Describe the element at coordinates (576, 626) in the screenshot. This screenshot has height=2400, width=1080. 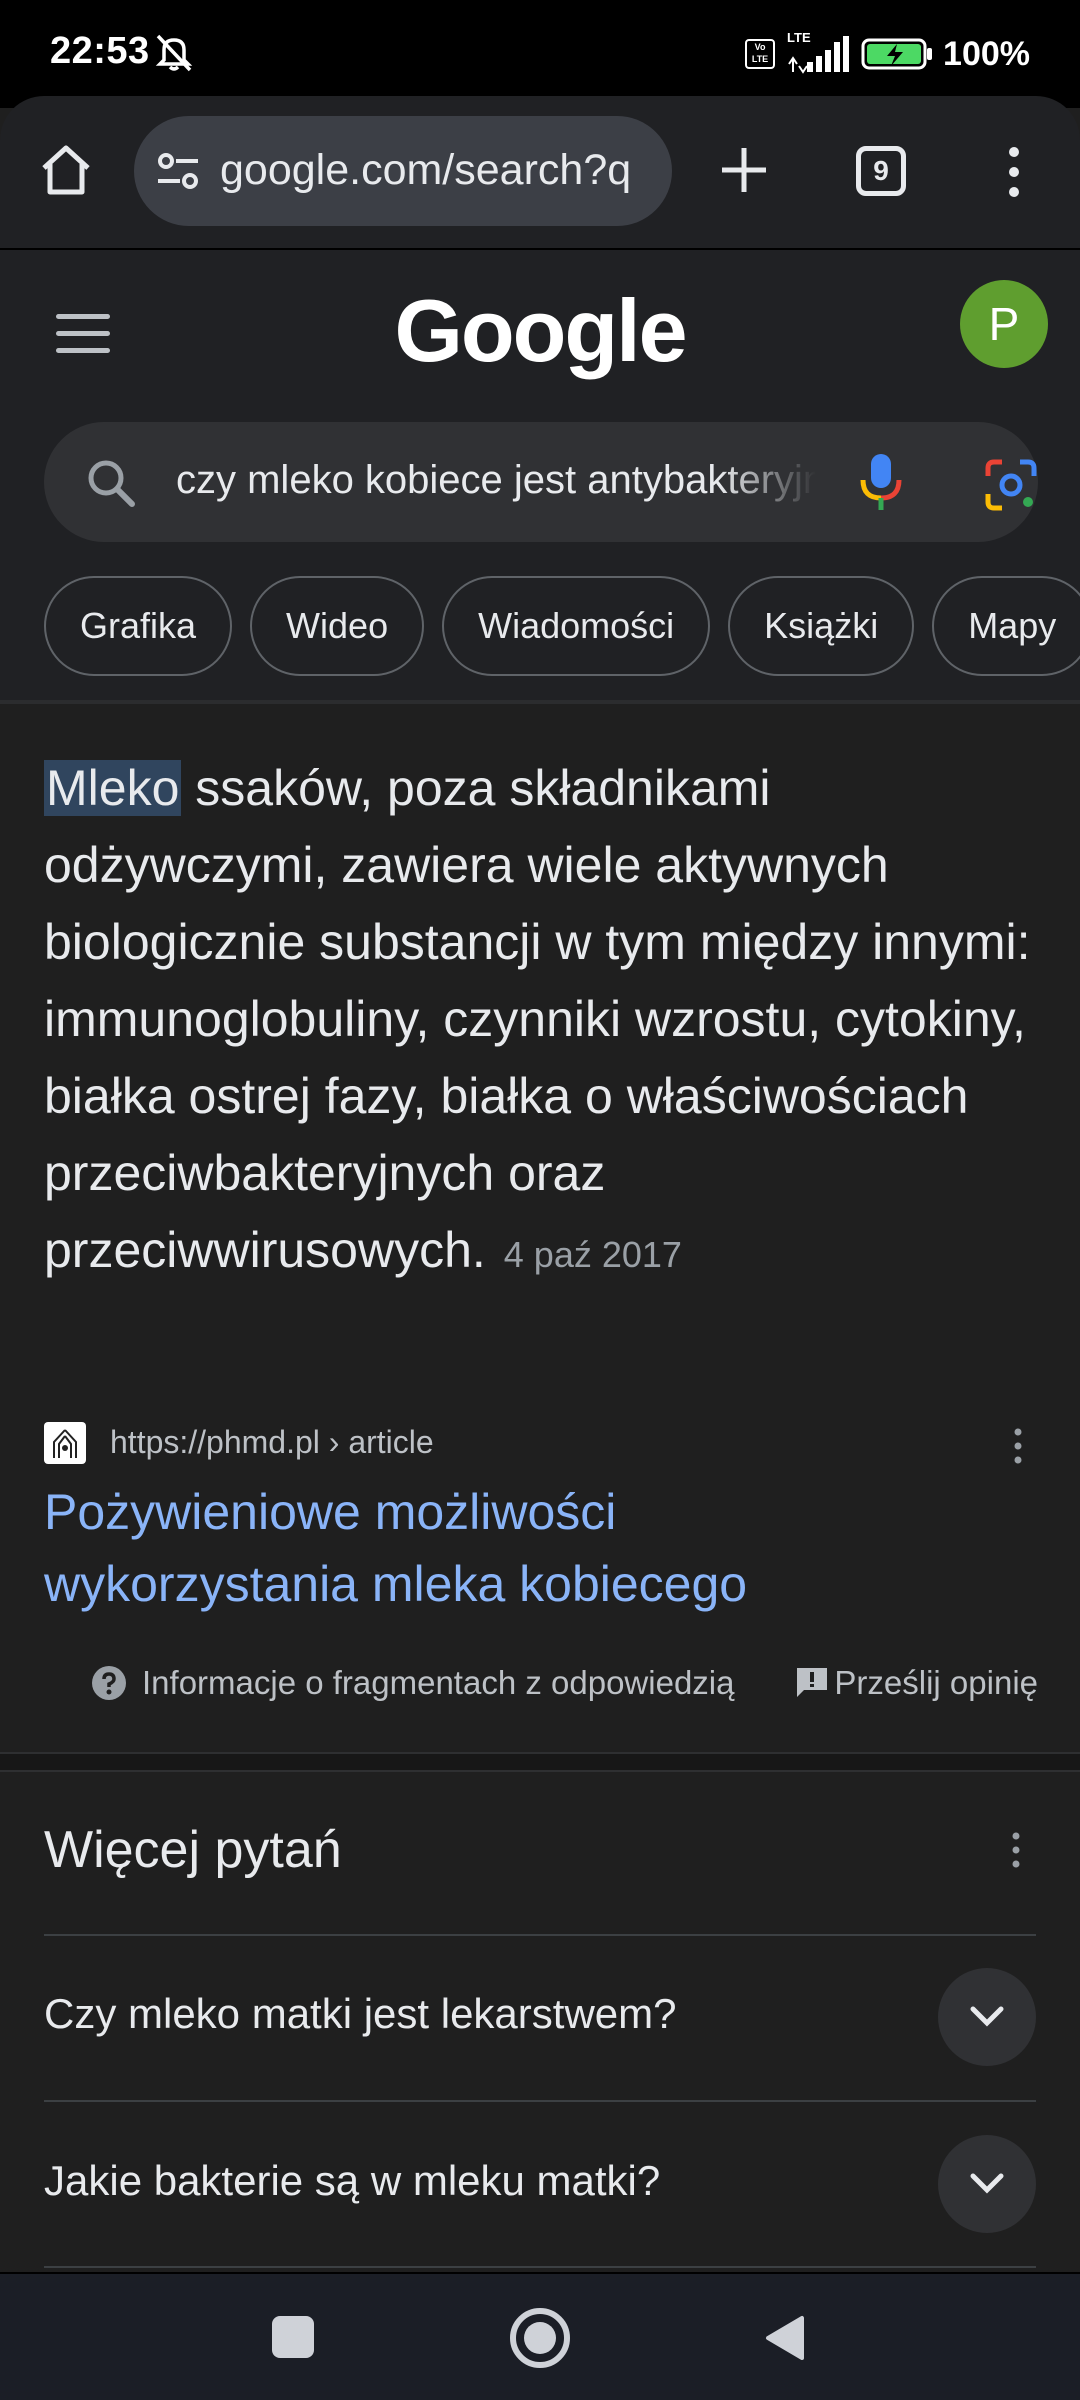
I see `chip-news: Wiadomości` at that location.